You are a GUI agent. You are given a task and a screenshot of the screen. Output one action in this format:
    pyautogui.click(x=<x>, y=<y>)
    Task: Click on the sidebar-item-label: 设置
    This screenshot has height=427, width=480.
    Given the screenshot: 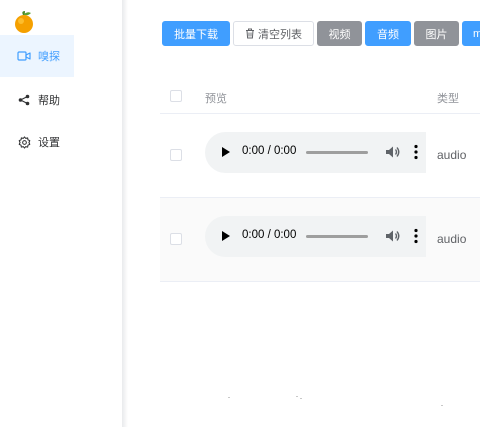 What is the action you would take?
    pyautogui.click(x=49, y=143)
    